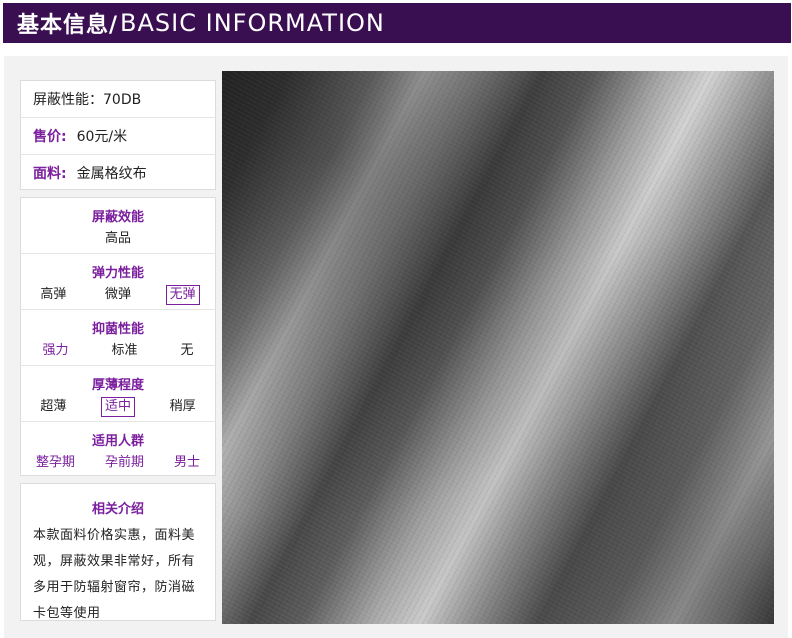 The width and height of the screenshot is (792, 638). What do you see at coordinates (118, 226) in the screenshot?
I see `attr-shielding-effect: 屏蔽效能 高品` at bounding box center [118, 226].